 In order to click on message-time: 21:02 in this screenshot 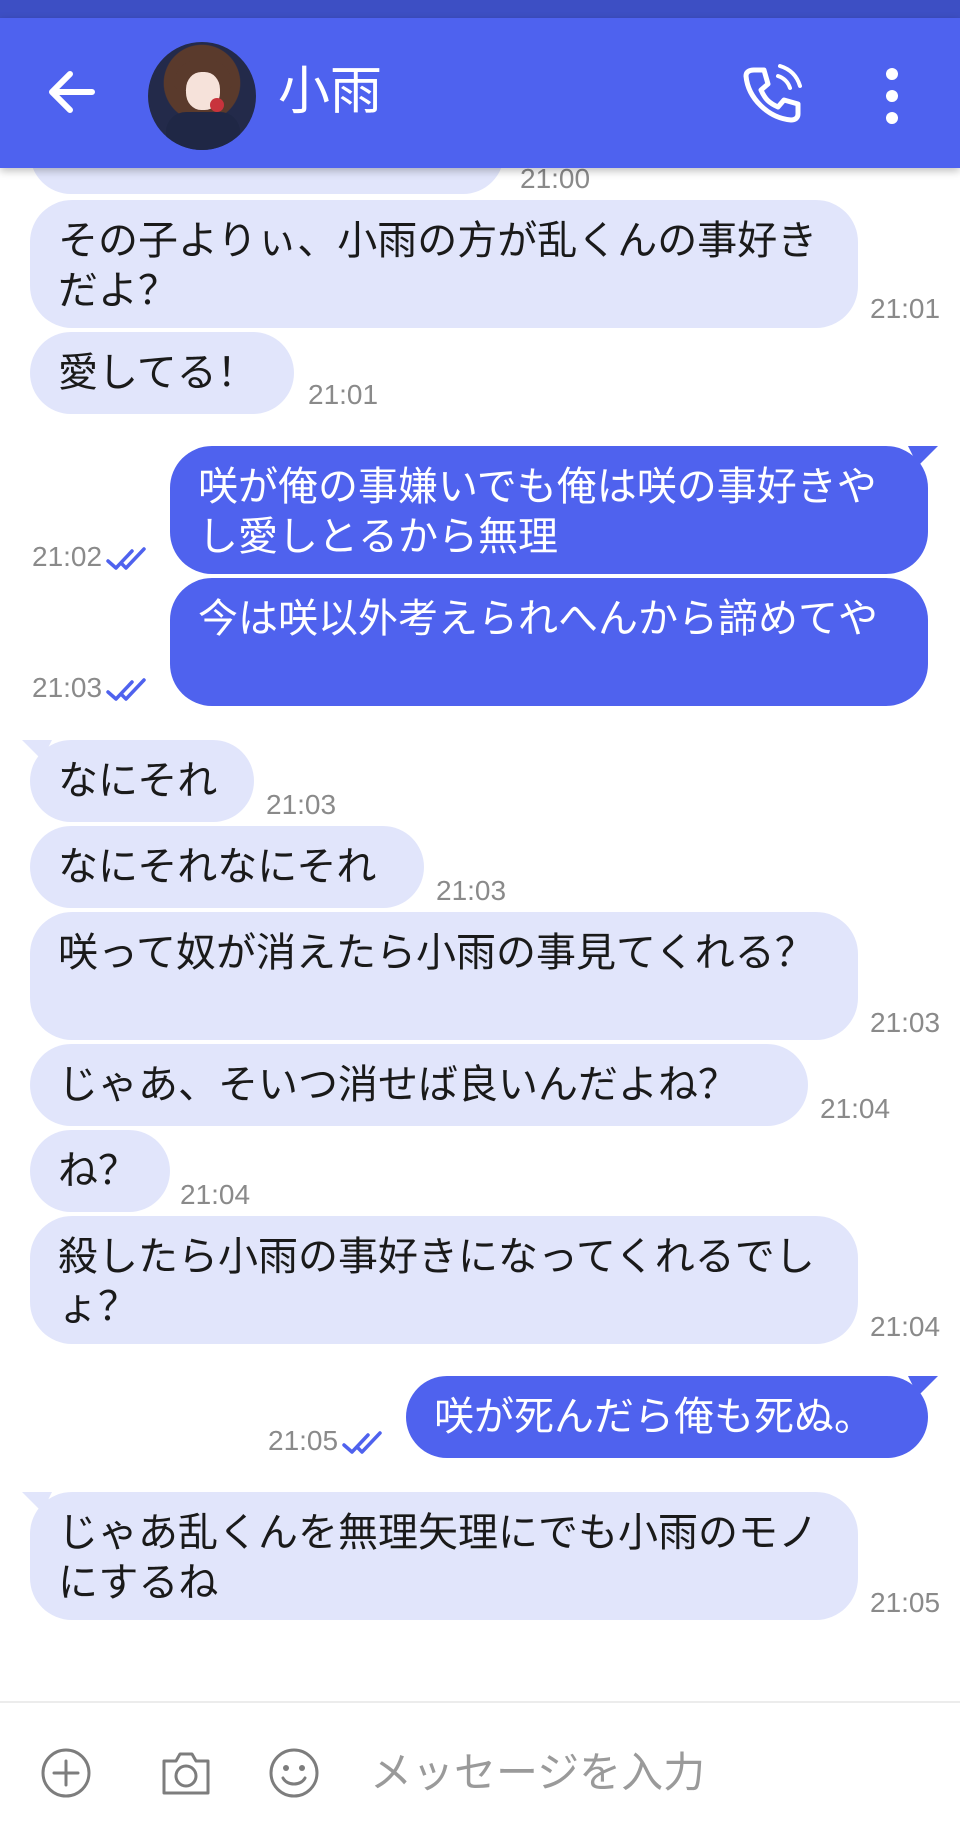, I will do `click(90, 557)`.